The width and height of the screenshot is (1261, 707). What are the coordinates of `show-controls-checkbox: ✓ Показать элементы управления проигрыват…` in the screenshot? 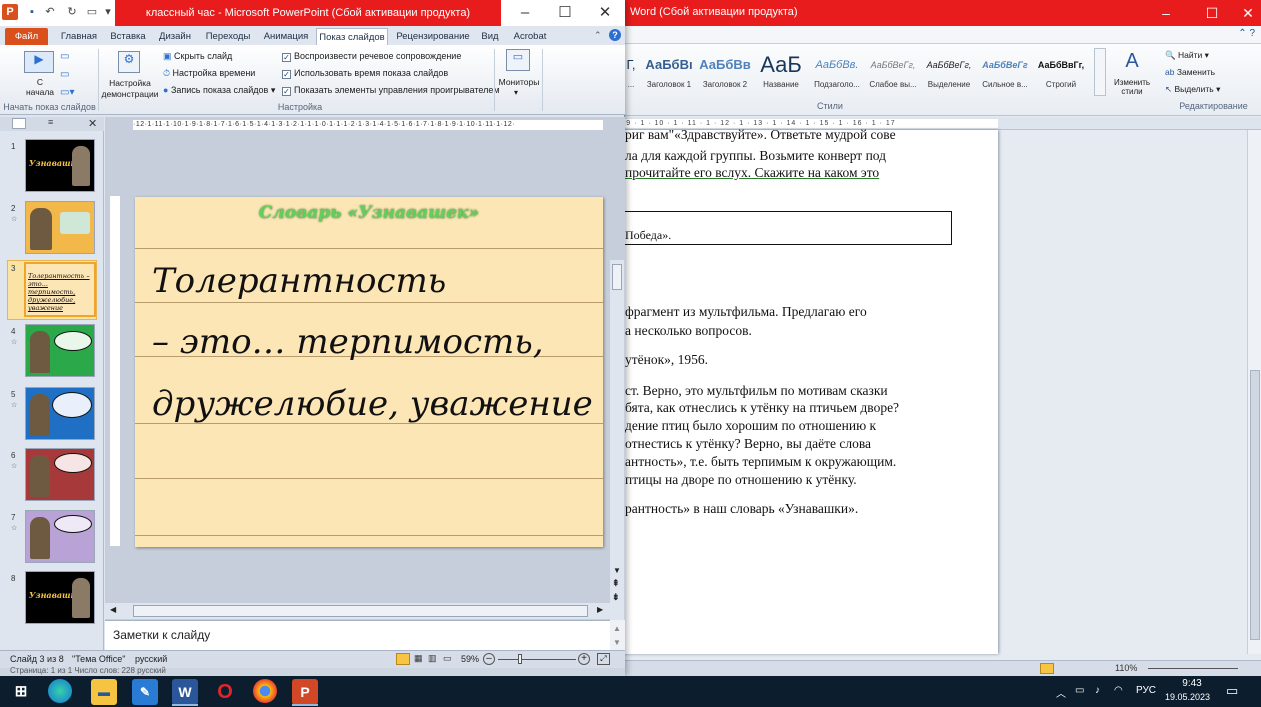 It's located at (391, 90).